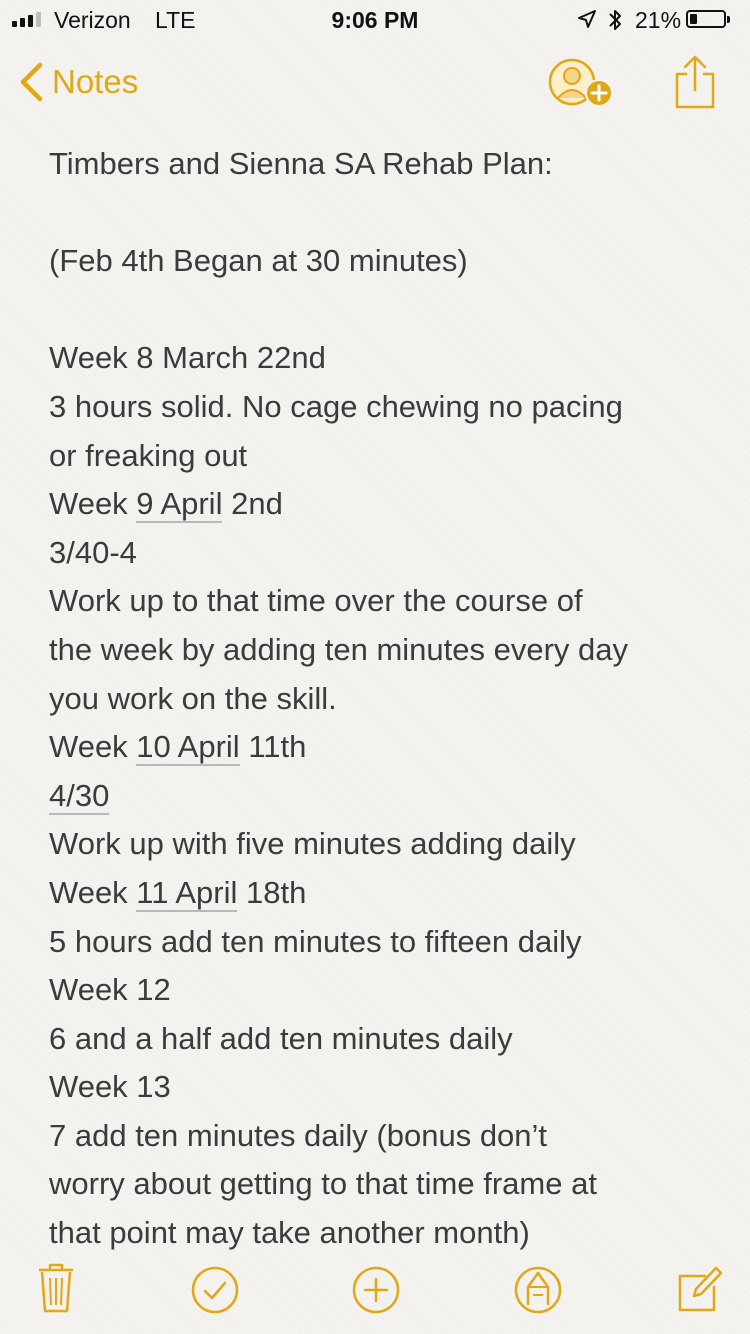  I want to click on note-line-with-date-link: 4/30, so click(389, 796).